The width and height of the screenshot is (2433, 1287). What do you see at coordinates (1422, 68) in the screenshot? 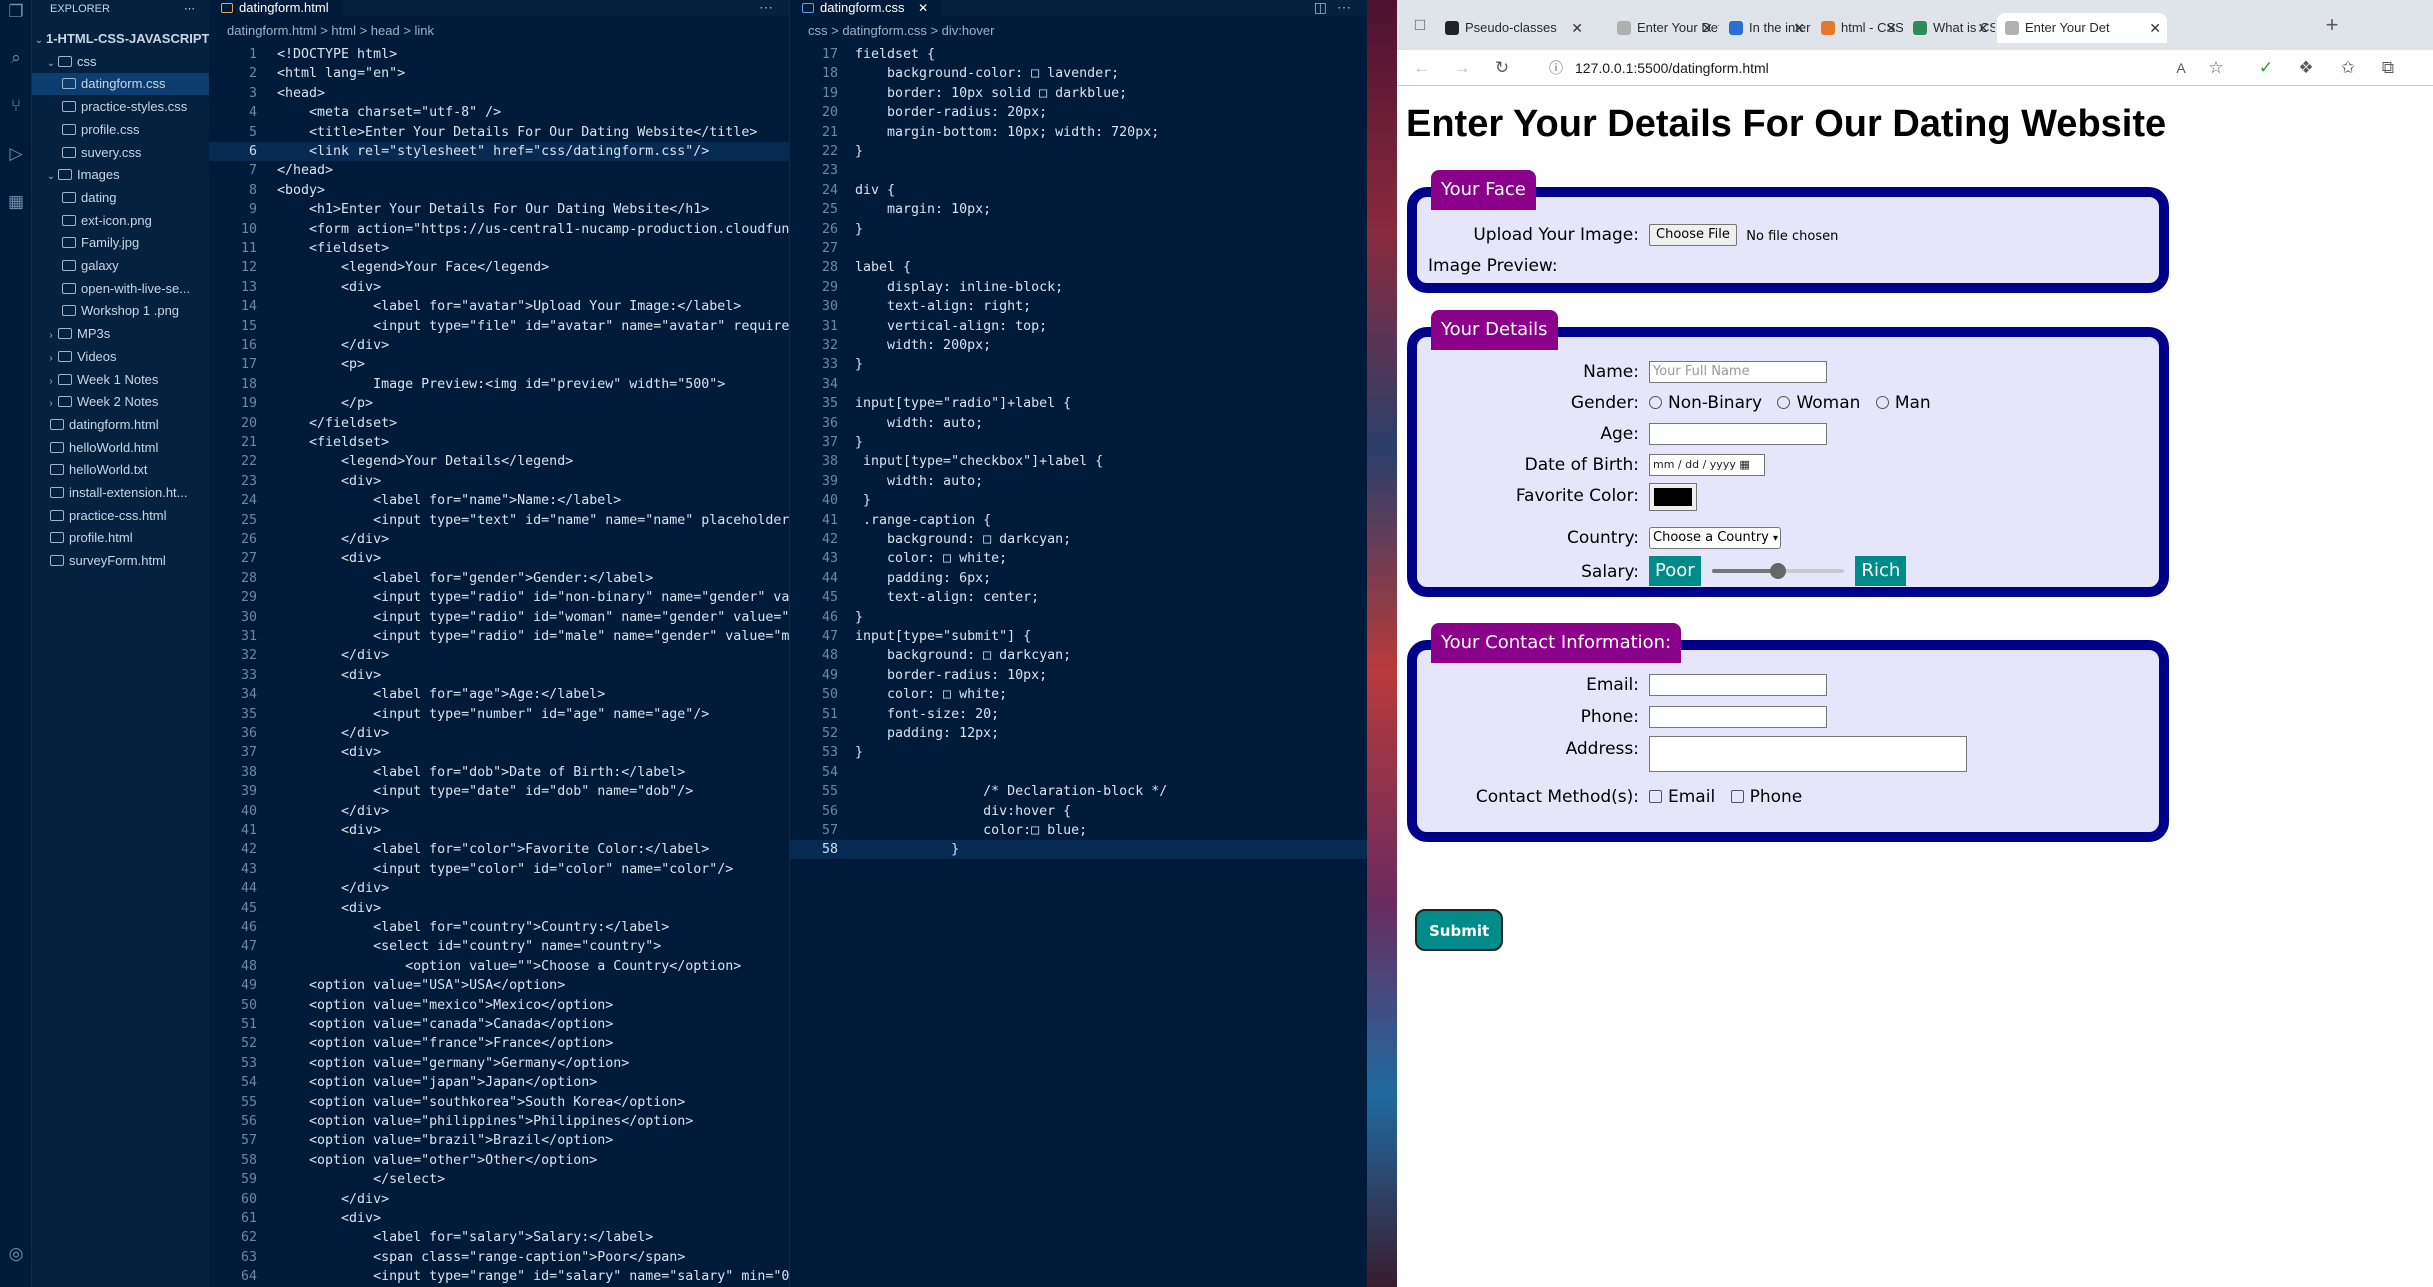
I see `back-icon: ←` at bounding box center [1422, 68].